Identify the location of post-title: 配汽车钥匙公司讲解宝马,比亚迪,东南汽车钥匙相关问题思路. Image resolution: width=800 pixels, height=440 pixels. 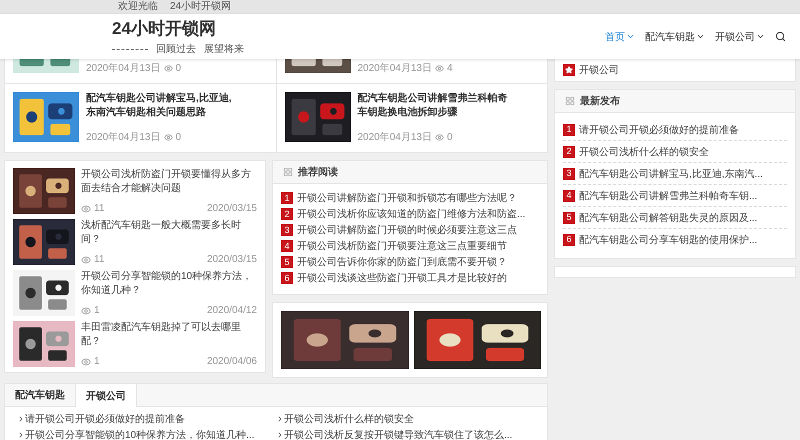
(161, 106).